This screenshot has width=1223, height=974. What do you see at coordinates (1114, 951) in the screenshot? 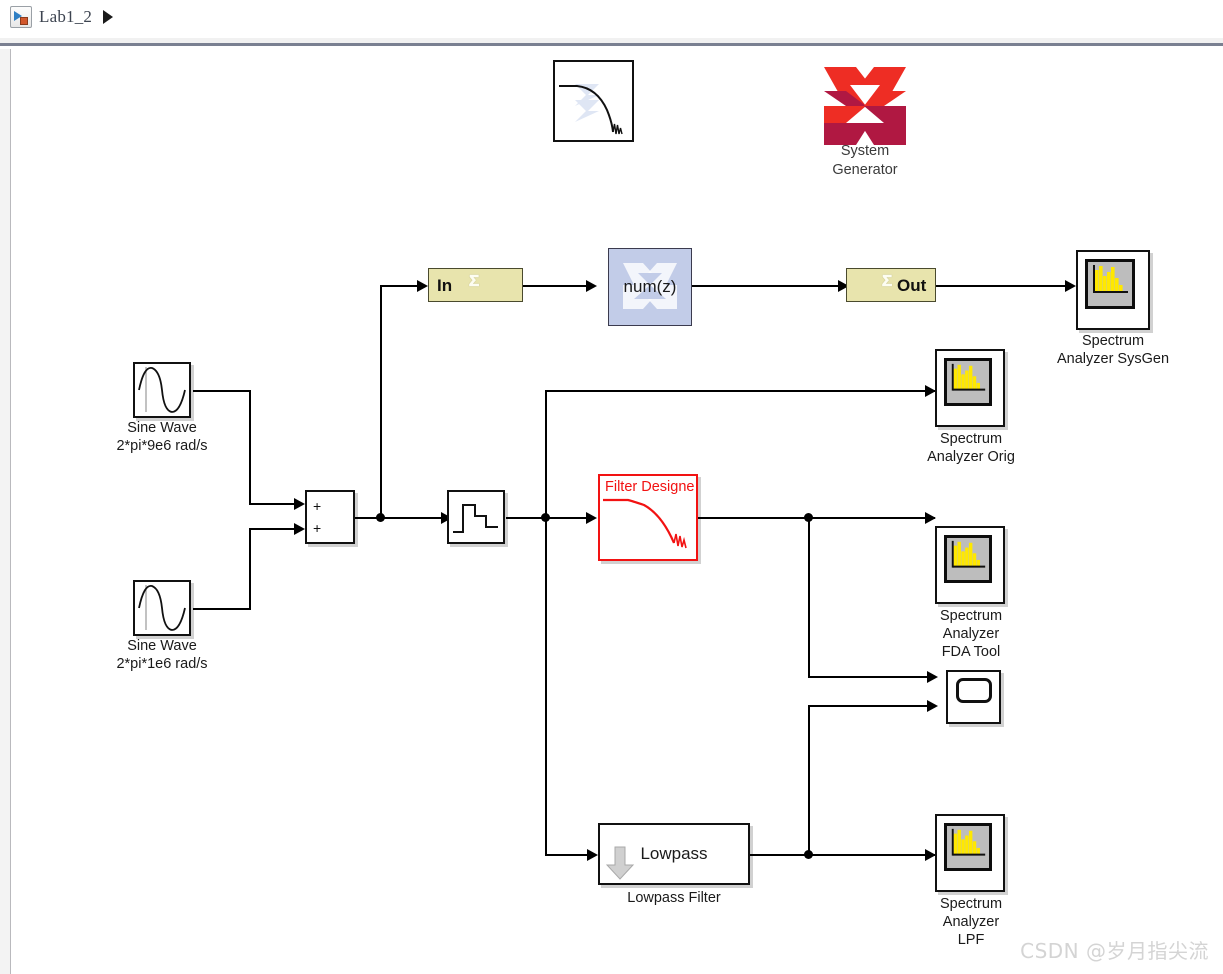
I see `watermark-text: CSDN @岁月指尖流` at bounding box center [1114, 951].